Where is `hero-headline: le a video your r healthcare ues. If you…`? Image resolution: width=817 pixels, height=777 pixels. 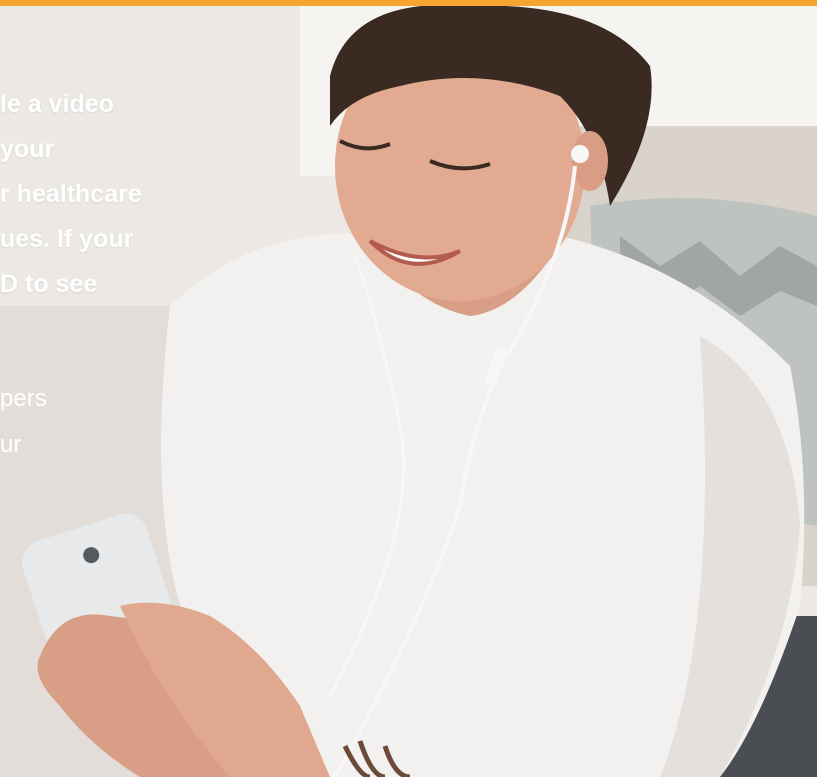 hero-headline: le a video your r healthcare ues. If you… is located at coordinates (90, 194).